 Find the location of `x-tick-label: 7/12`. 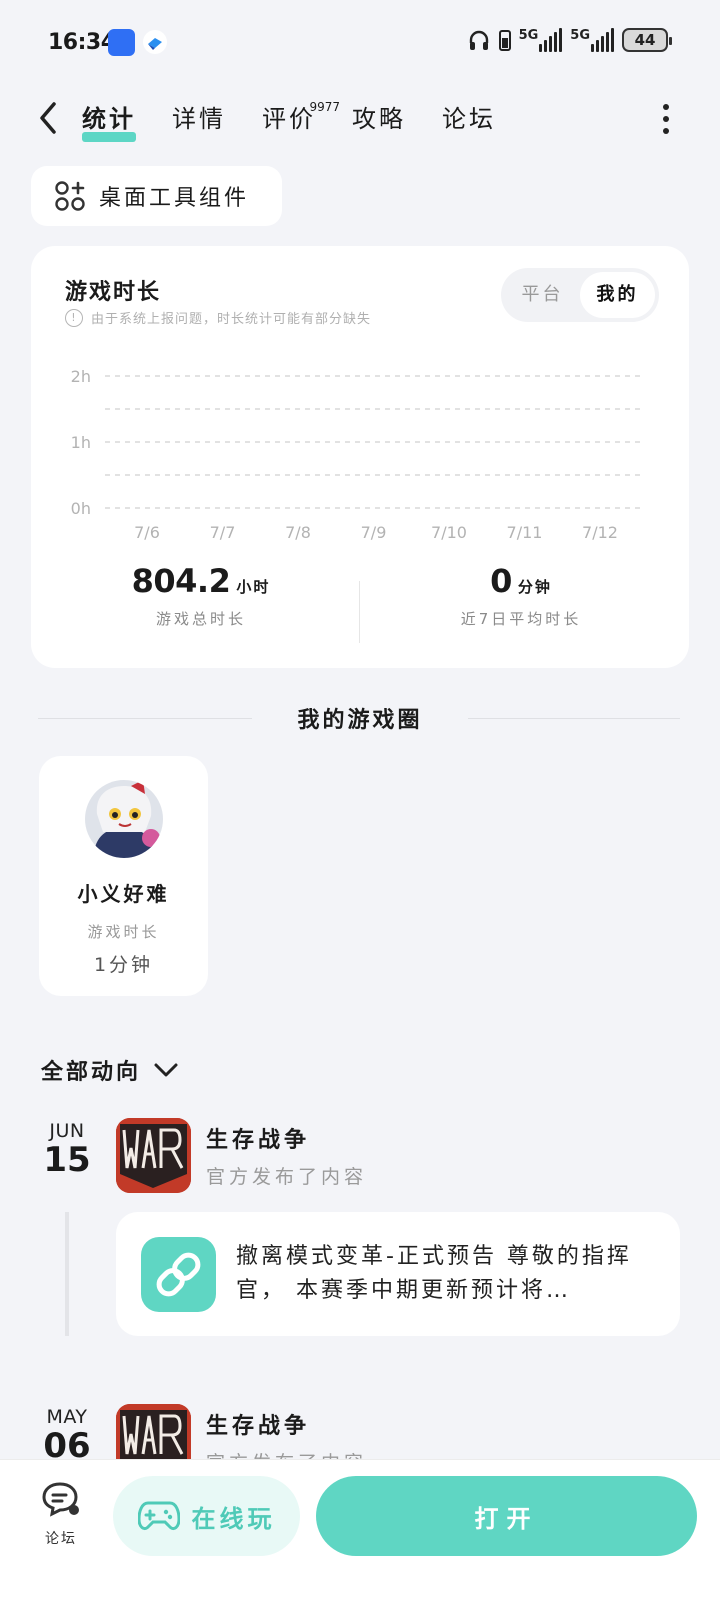

x-tick-label: 7/12 is located at coordinates (600, 532).